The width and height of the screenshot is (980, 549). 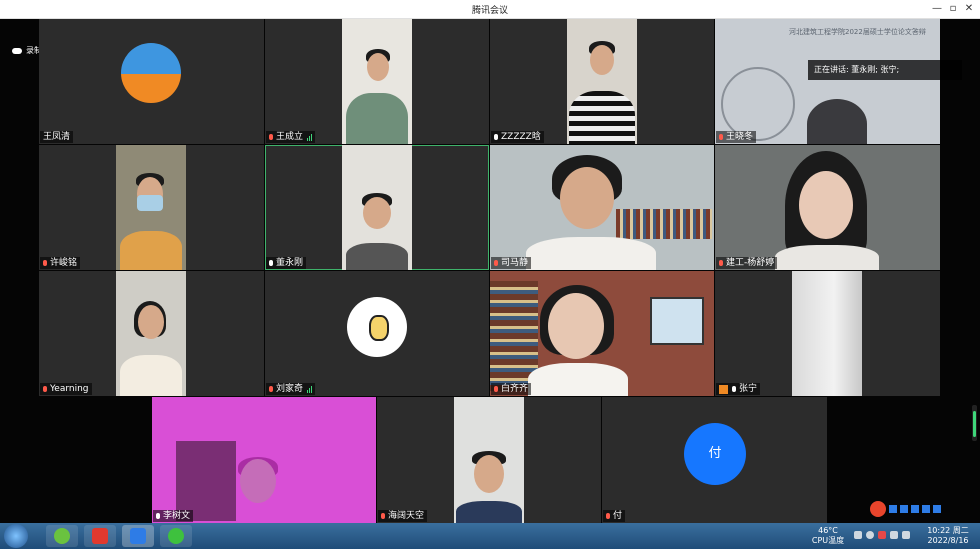 I want to click on display-icon, so click(x=894, y=535).